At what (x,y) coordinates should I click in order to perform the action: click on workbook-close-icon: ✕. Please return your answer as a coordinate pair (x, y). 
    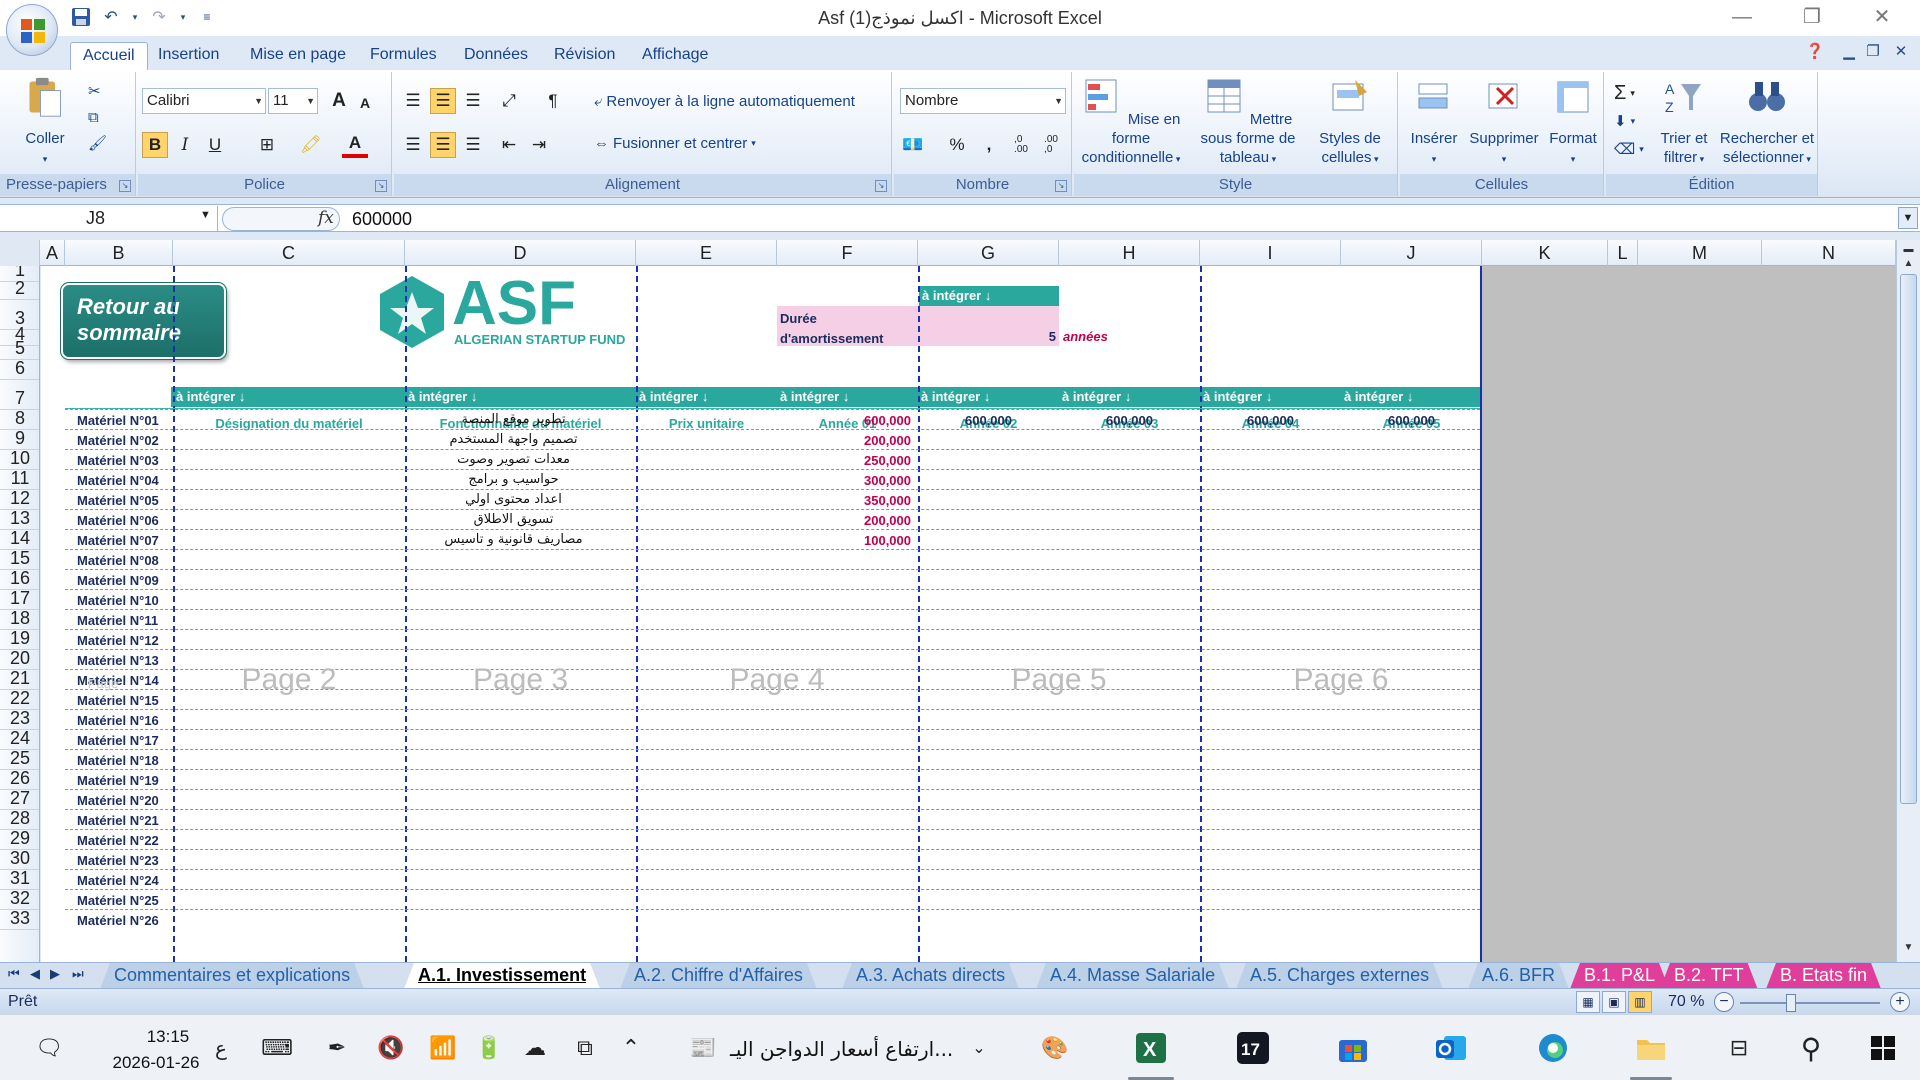
    Looking at the image, I should click on (1901, 52).